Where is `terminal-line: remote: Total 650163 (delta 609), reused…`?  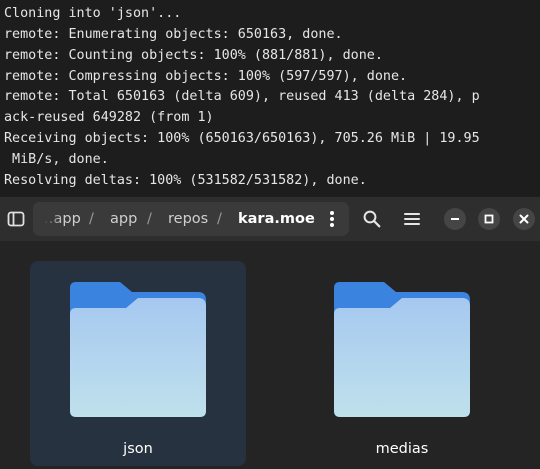 terminal-line: remote: Total 650163 (delta 609), reused… is located at coordinates (242, 97).